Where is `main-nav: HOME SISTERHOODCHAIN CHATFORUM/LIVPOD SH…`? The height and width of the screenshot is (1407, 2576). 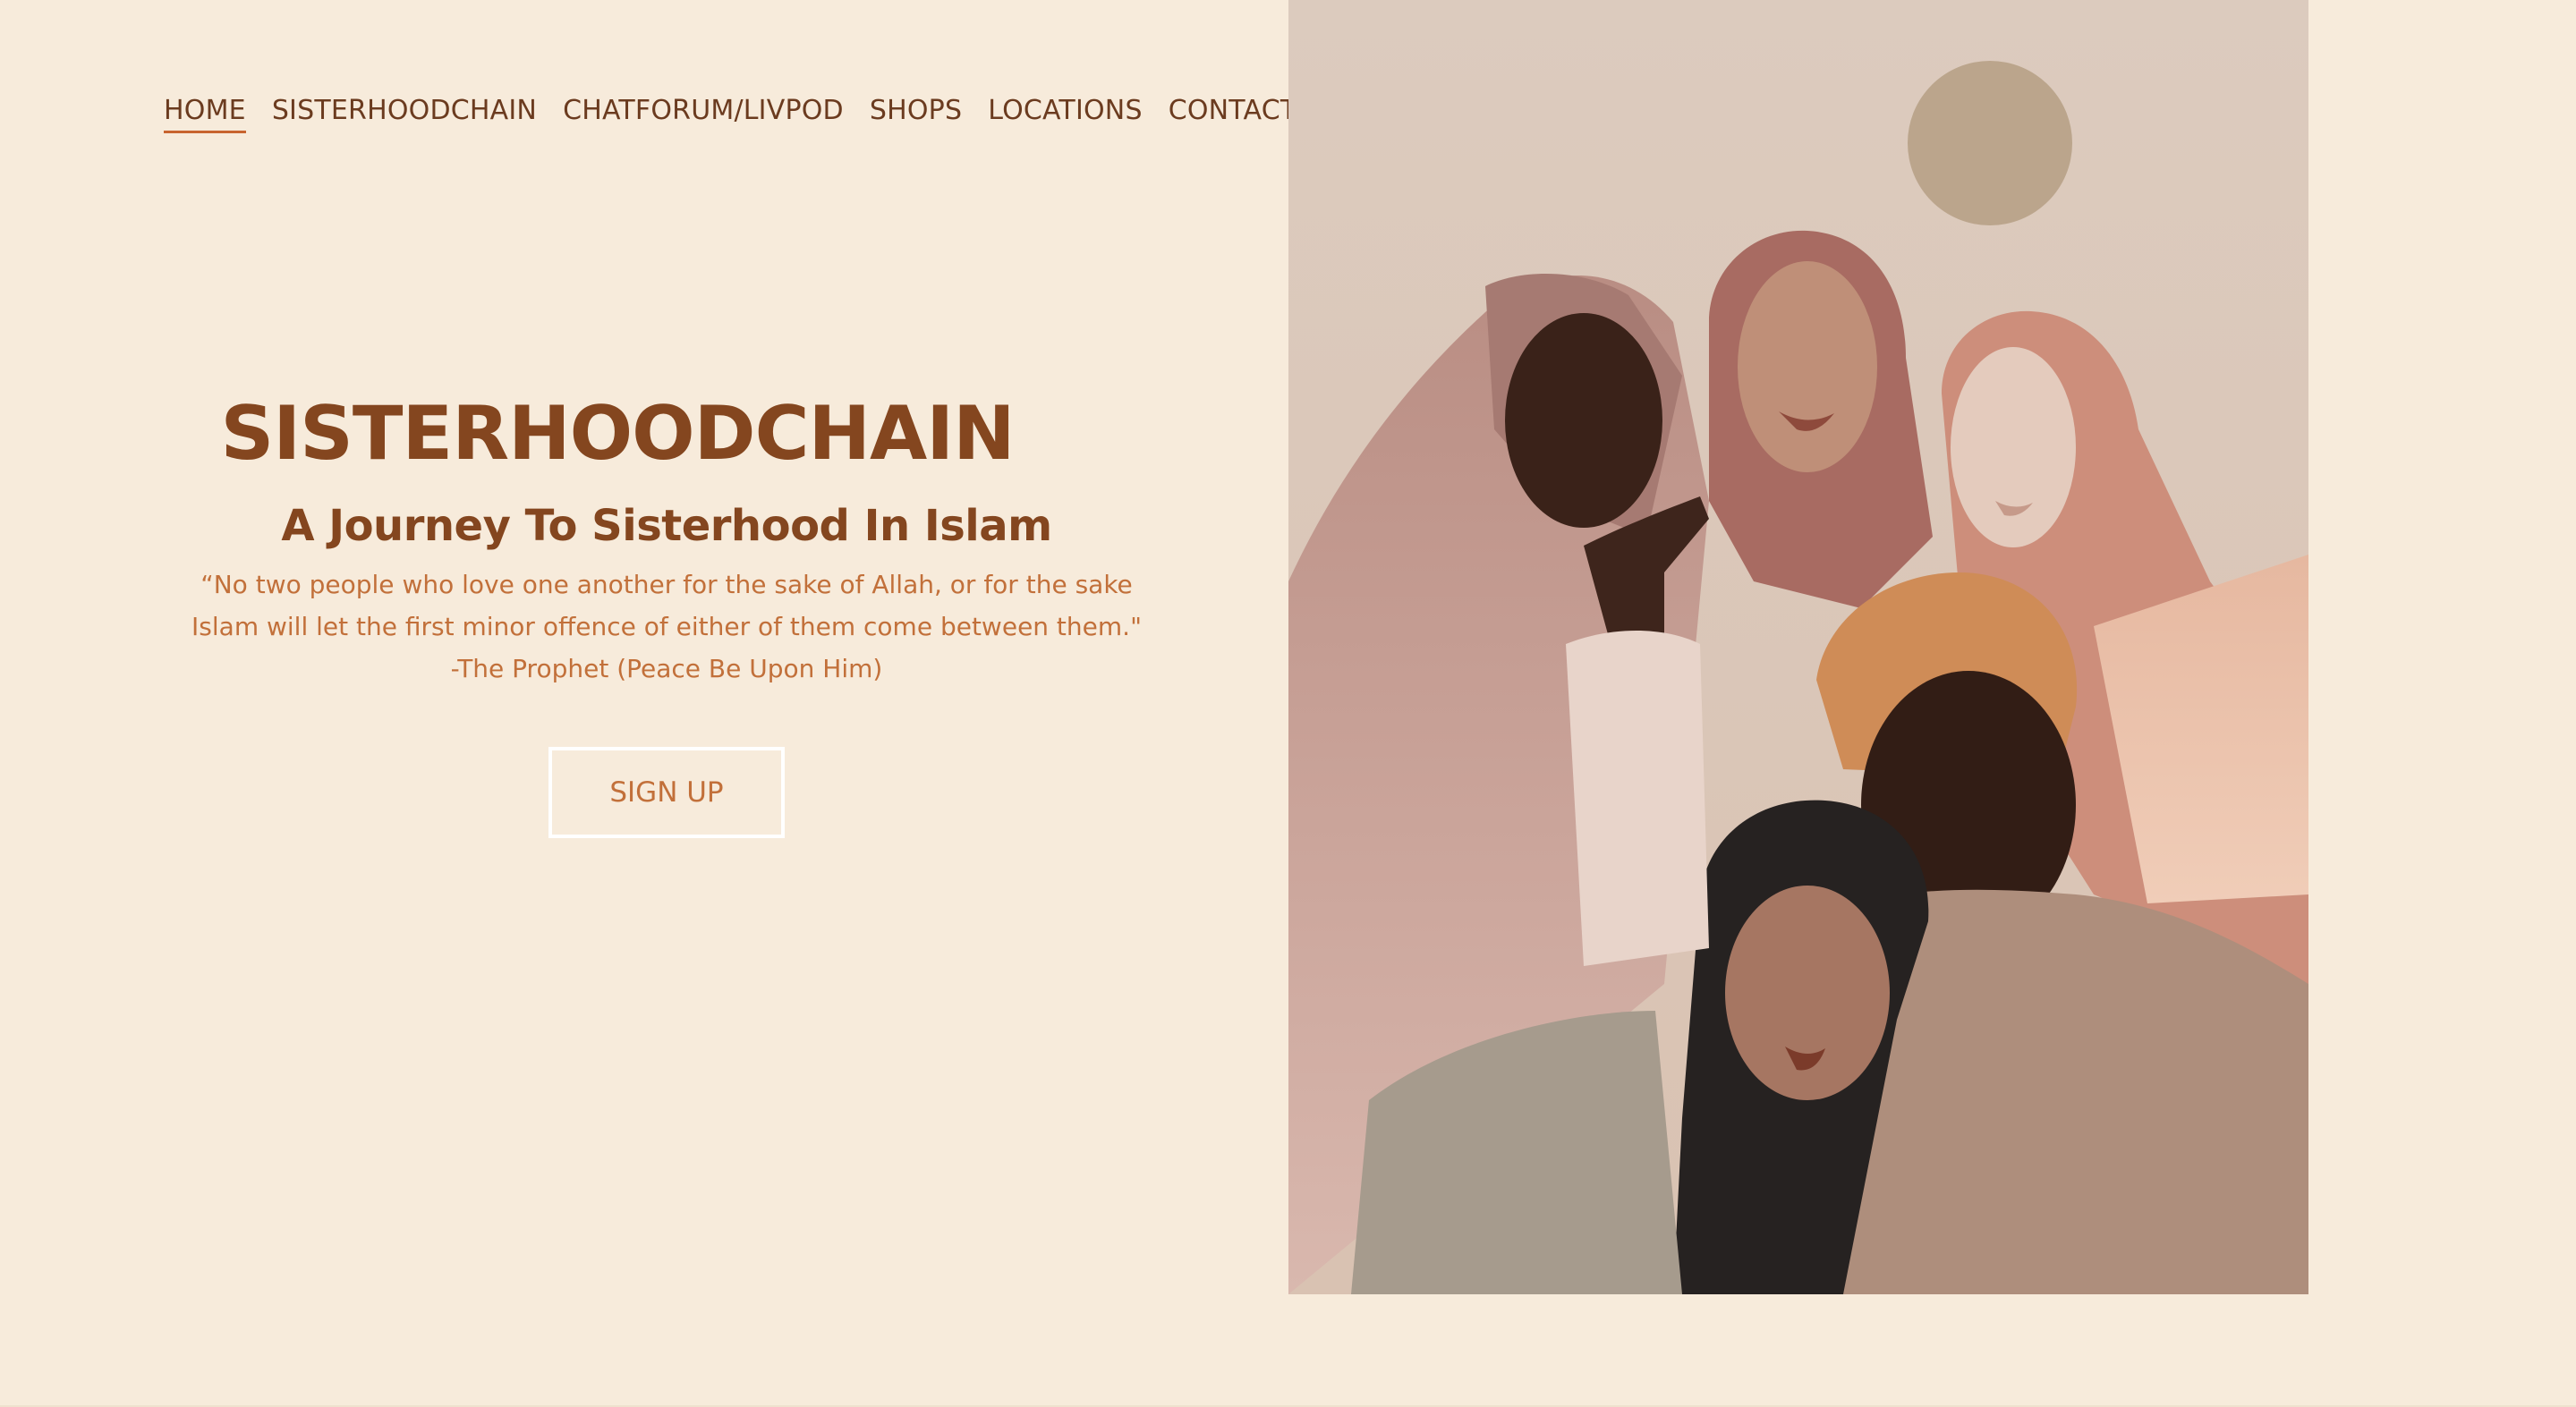
main-nav: HOME SISTERHOODCHAIN CHATFORUM/LIVPOD SH… is located at coordinates (730, 113).